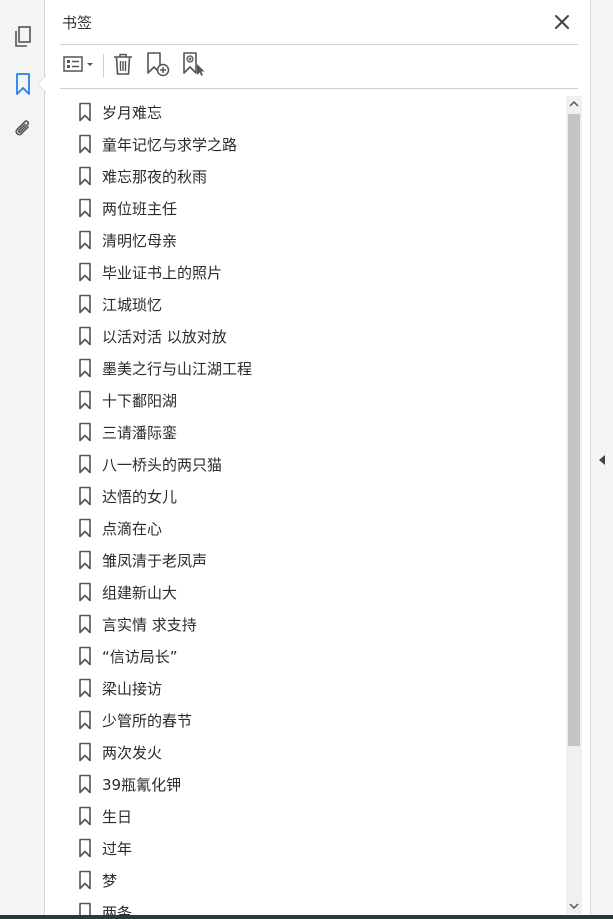 This screenshot has width=613, height=919. I want to click on bookmark-item: 清明忆母亲, so click(310, 240).